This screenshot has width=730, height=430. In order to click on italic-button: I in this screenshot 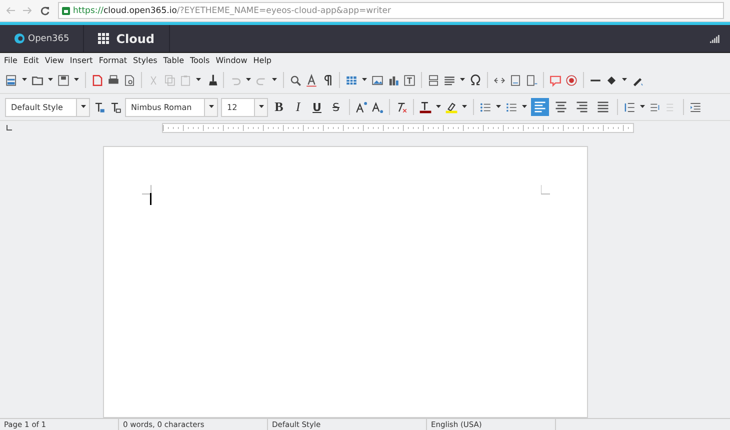, I will do `click(298, 107)`.